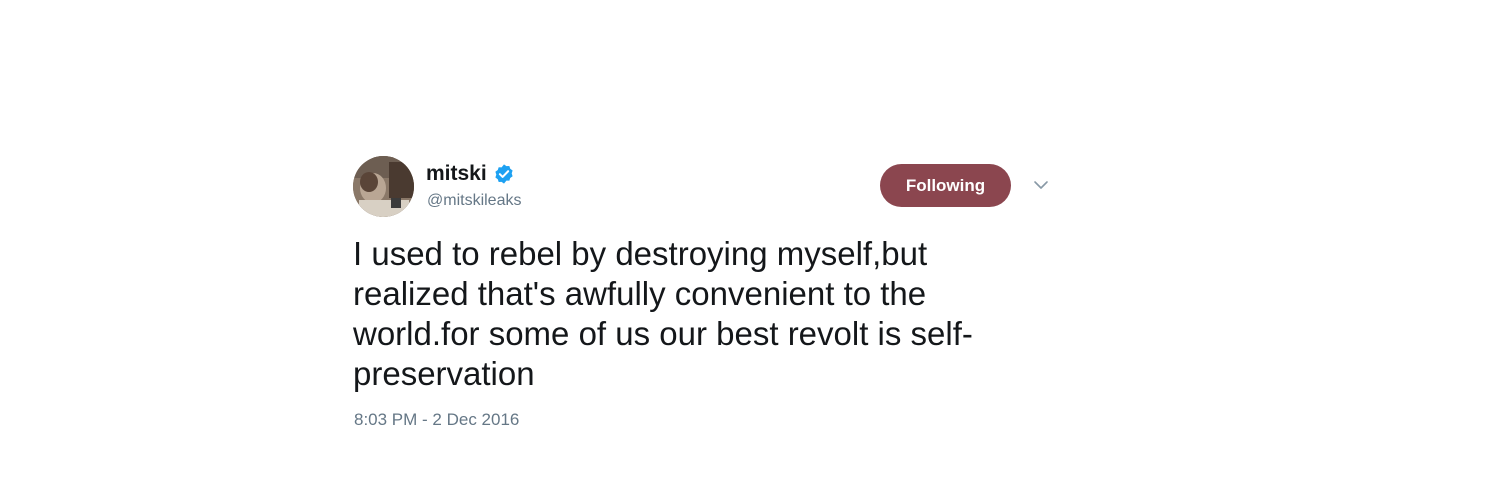  I want to click on chevron-down-icon, so click(1041, 184).